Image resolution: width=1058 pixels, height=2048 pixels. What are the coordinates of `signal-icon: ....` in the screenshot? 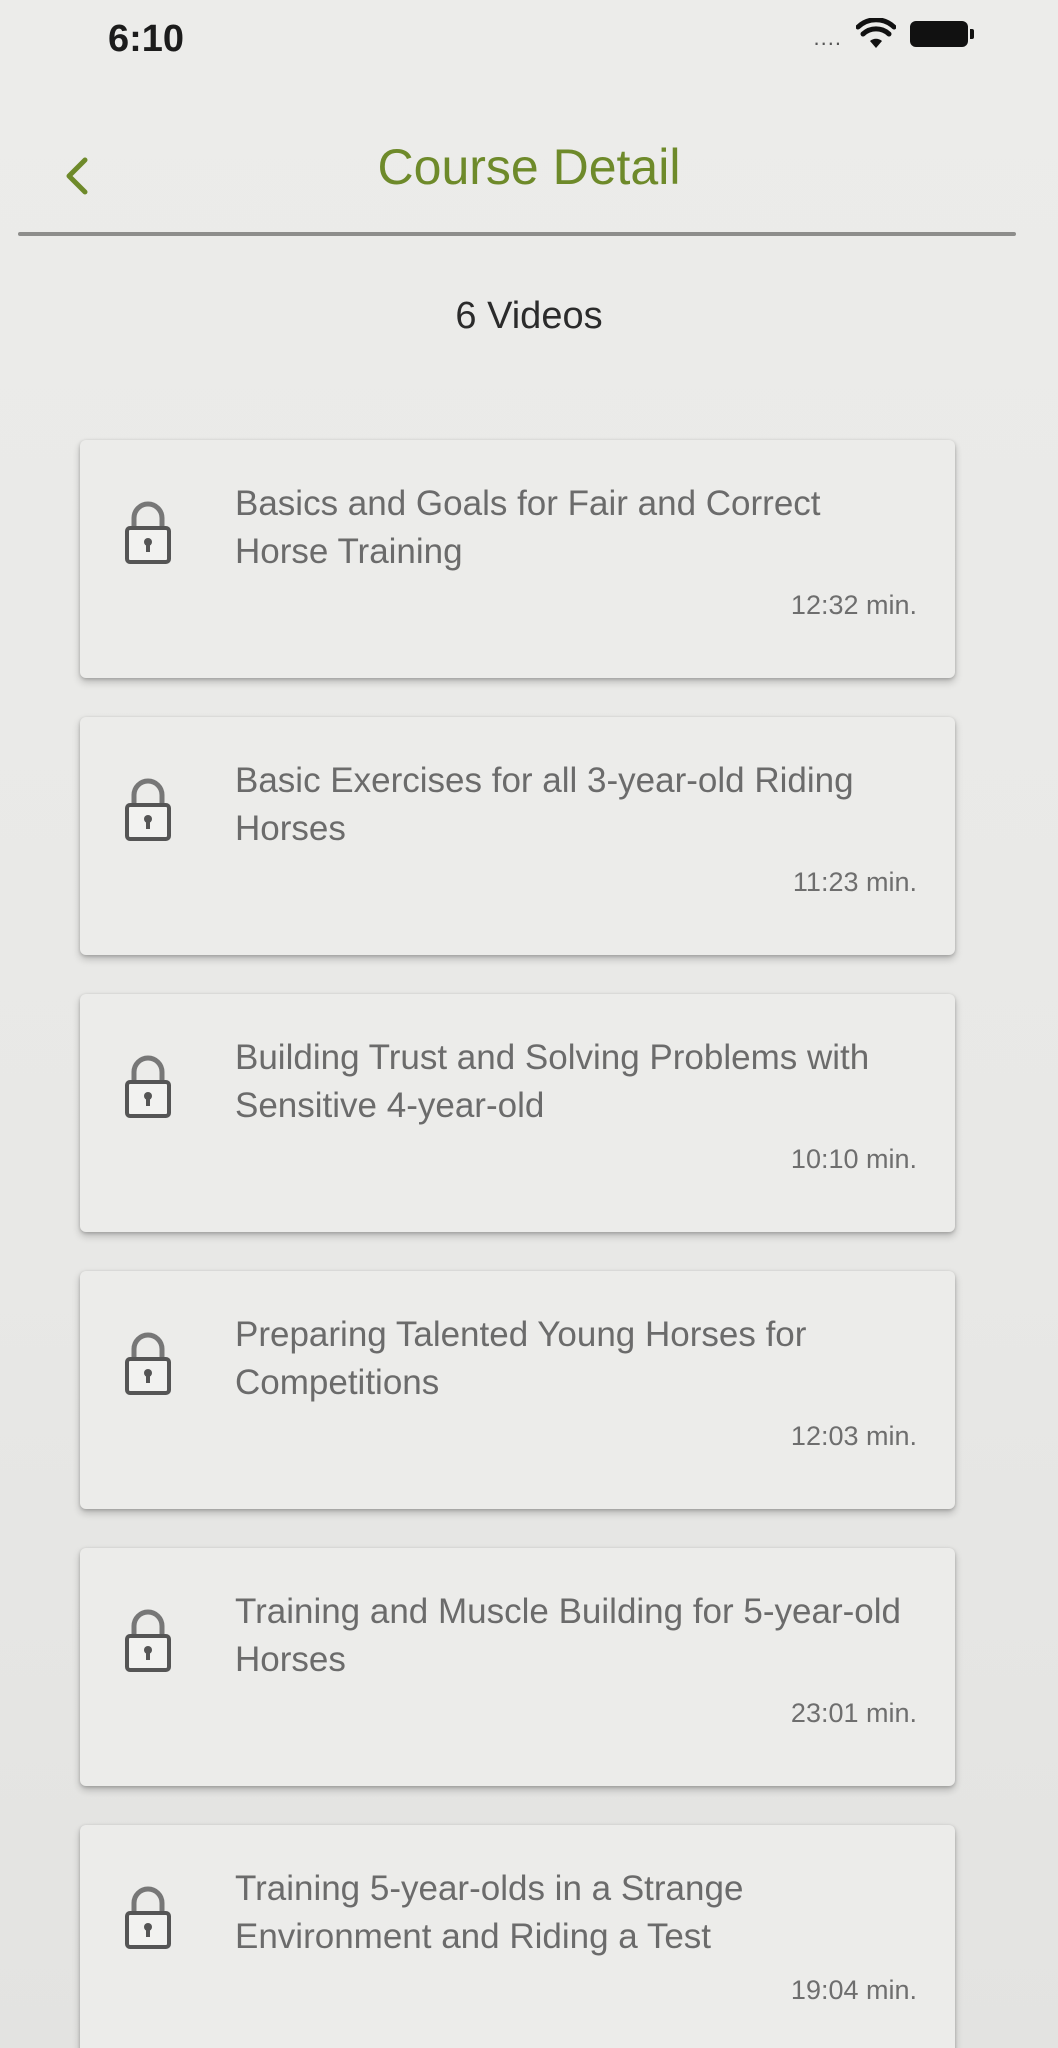 It's located at (827, 37).